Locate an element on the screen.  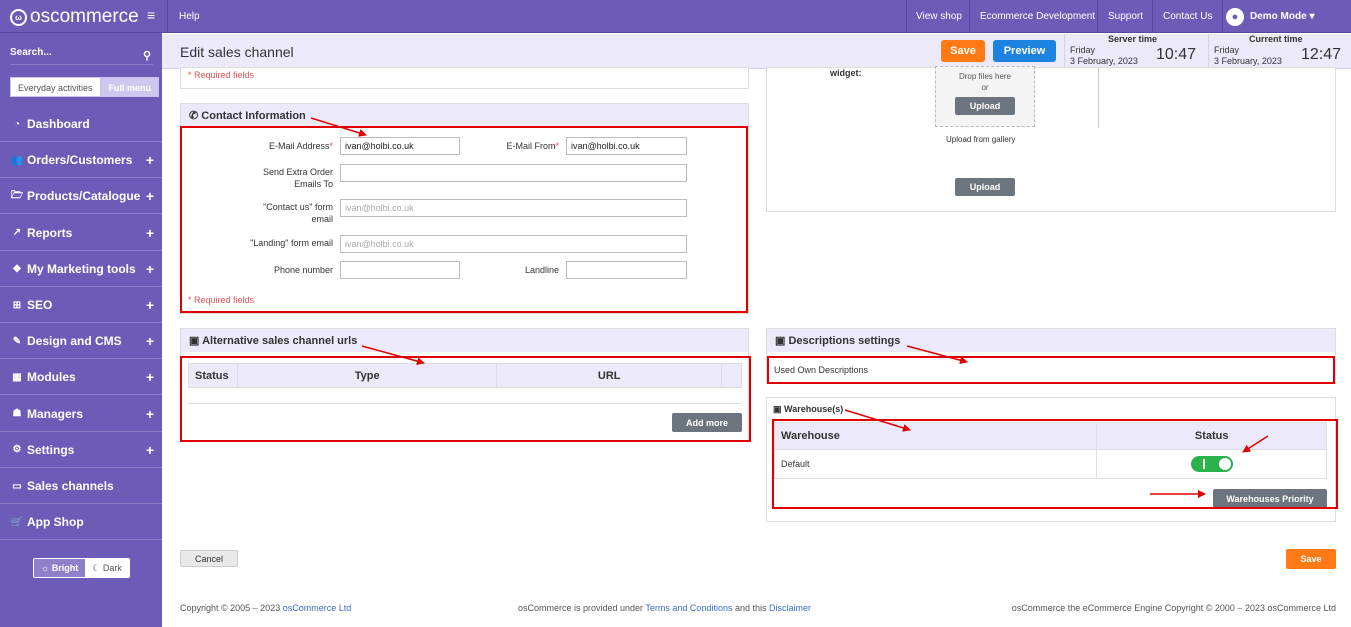
annotation-box-warehouses is located at coordinates (1055, 464).